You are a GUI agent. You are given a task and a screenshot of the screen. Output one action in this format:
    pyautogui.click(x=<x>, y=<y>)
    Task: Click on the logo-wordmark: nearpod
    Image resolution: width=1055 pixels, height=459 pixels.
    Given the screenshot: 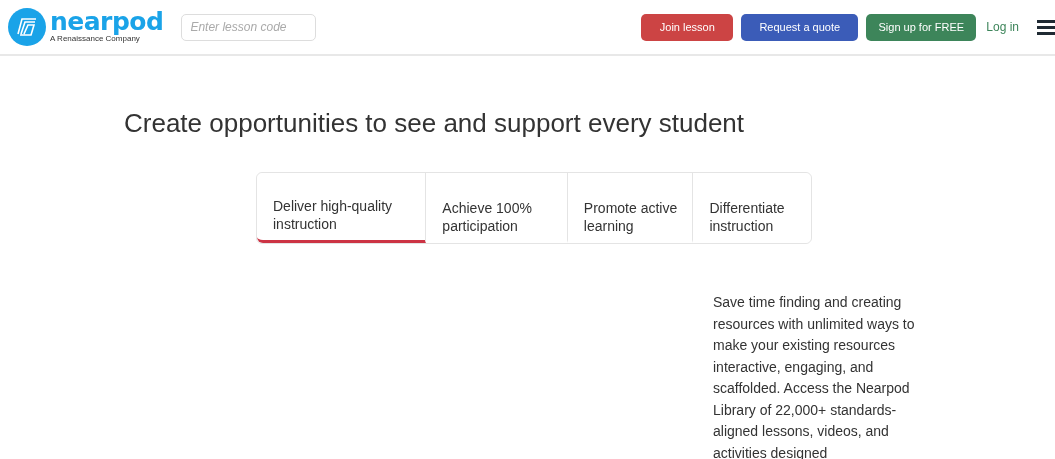 What is the action you would take?
    pyautogui.click(x=107, y=22)
    